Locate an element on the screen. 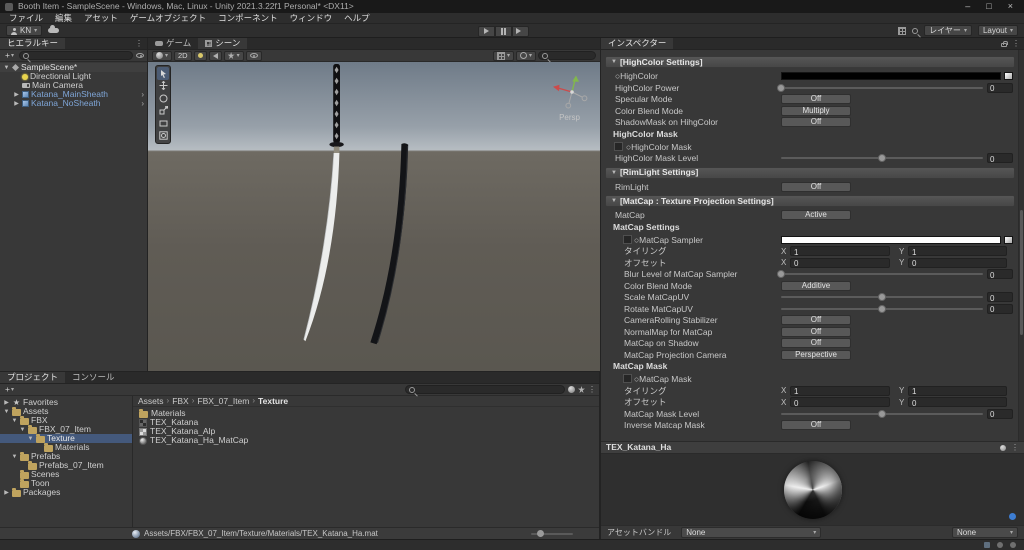  activity-icon is located at coordinates (1000, 545).